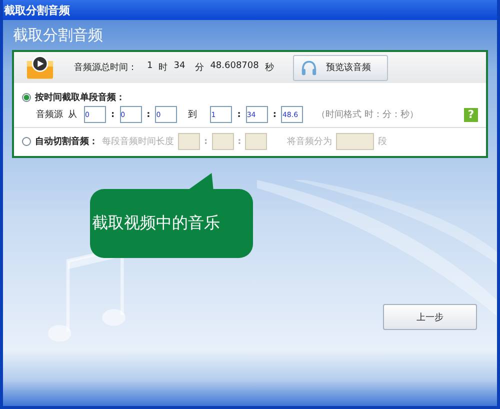  I want to click on mode-label: 按时间截取单段音频：, so click(80, 97).